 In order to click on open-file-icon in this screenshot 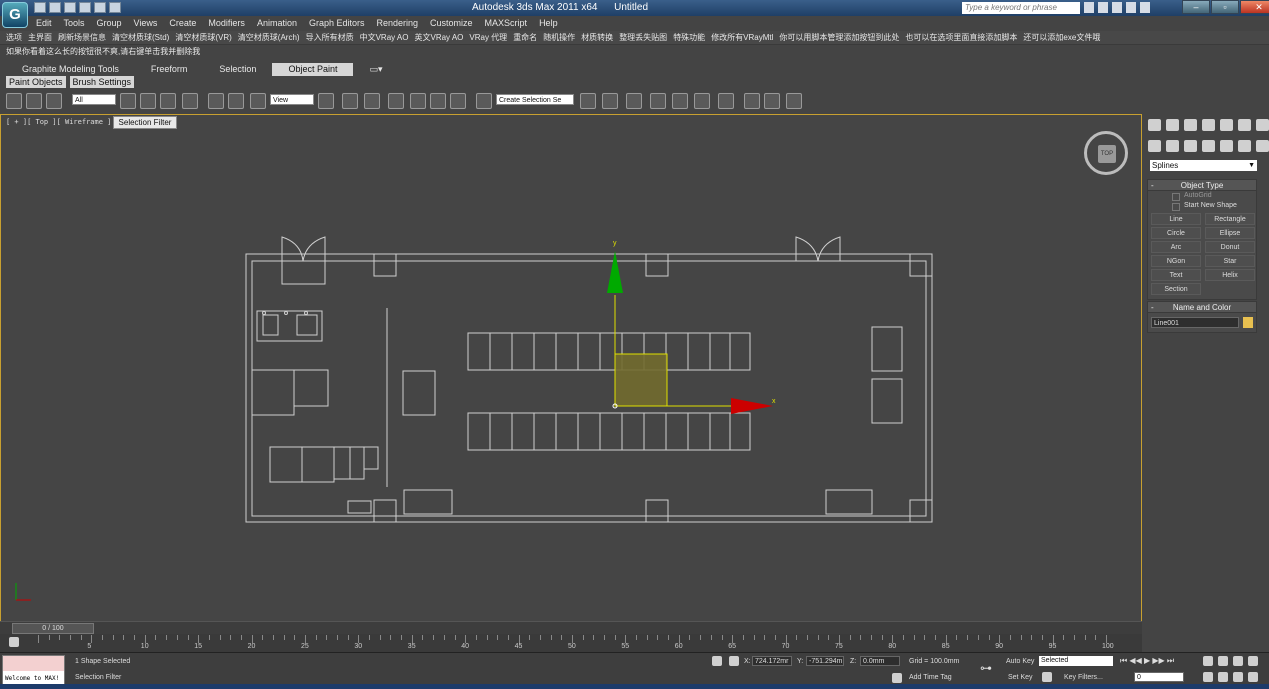, I will do `click(55, 7)`.